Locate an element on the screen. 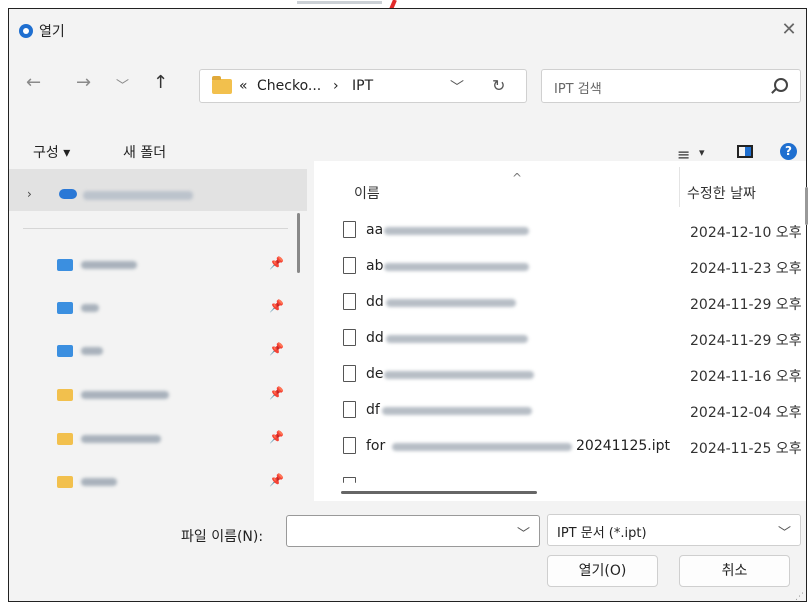 The height and width of the screenshot is (603, 811). filename-label: 파일 이름(N): is located at coordinates (222, 537).